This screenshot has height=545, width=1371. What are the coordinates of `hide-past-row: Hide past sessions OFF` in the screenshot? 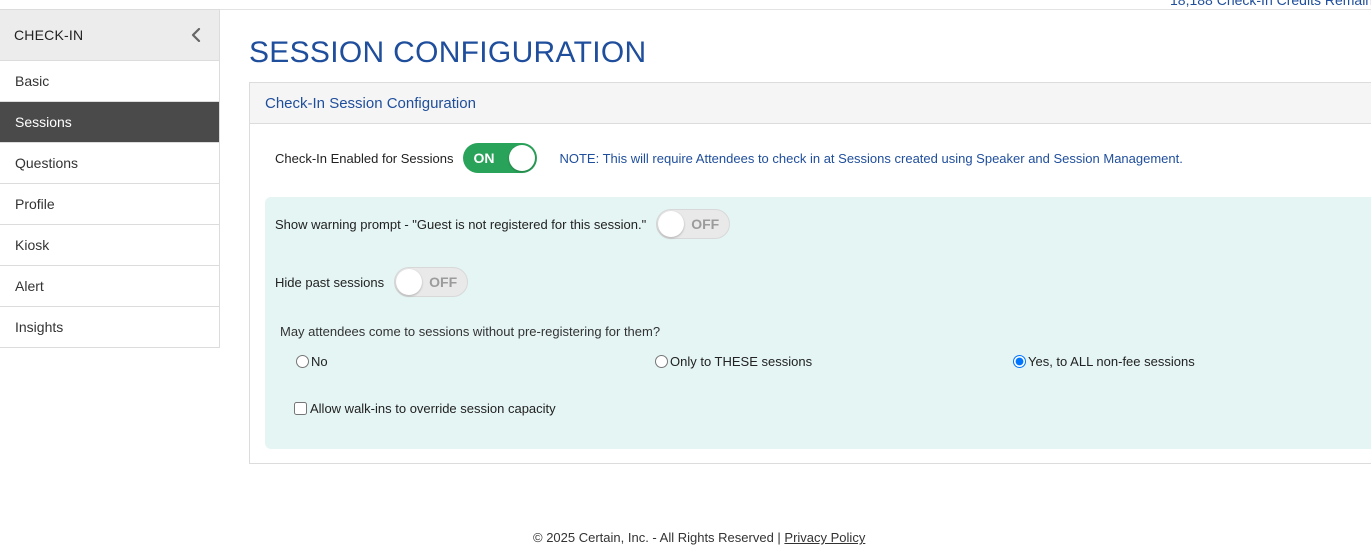 It's located at (372, 282).